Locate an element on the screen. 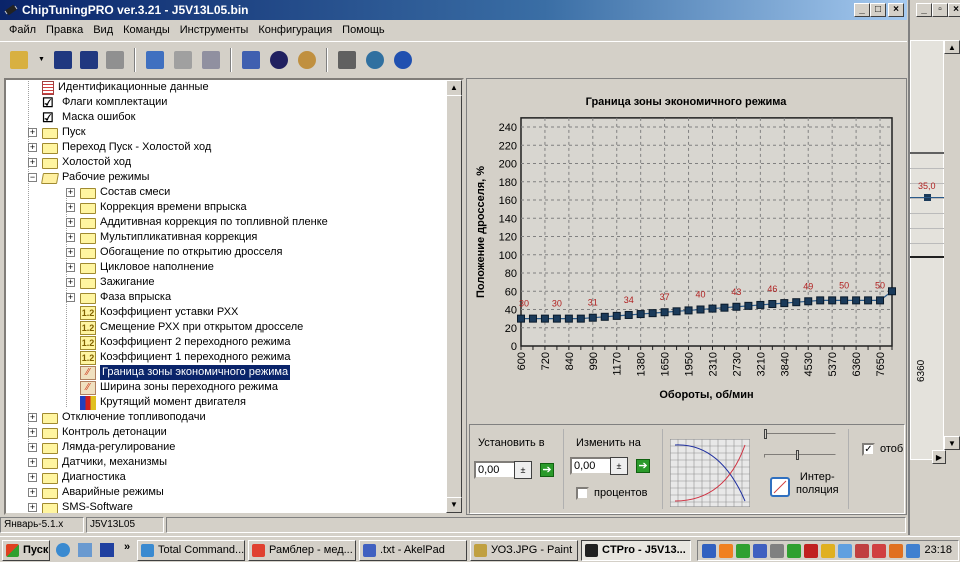  start-button: Пуск is located at coordinates (26, 550).